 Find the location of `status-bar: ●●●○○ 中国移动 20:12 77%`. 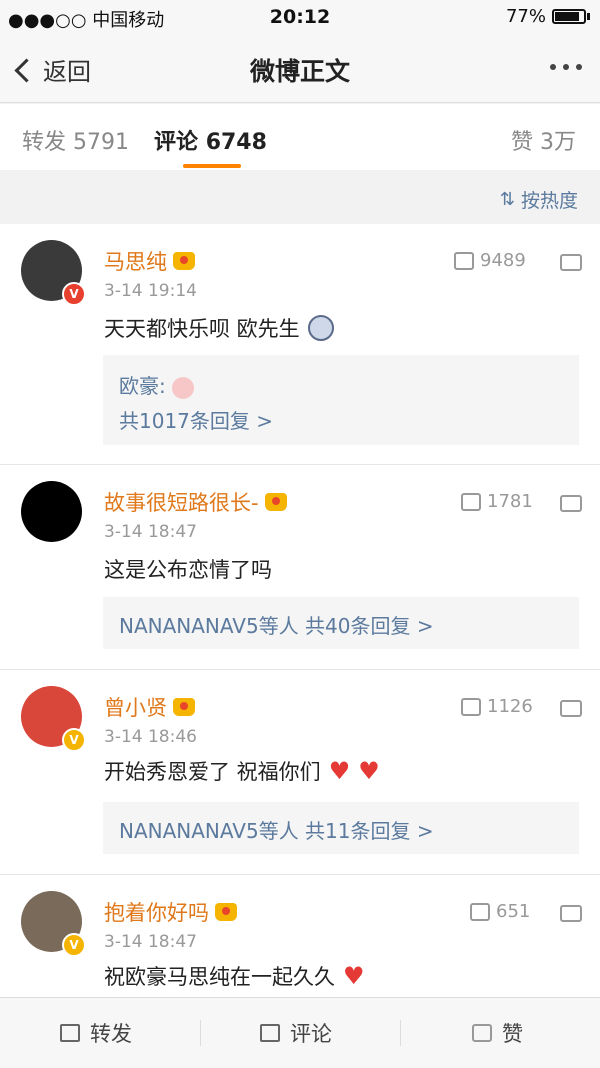

status-bar: ●●●○○ 中国移动 20:12 77% is located at coordinates (300, 17).